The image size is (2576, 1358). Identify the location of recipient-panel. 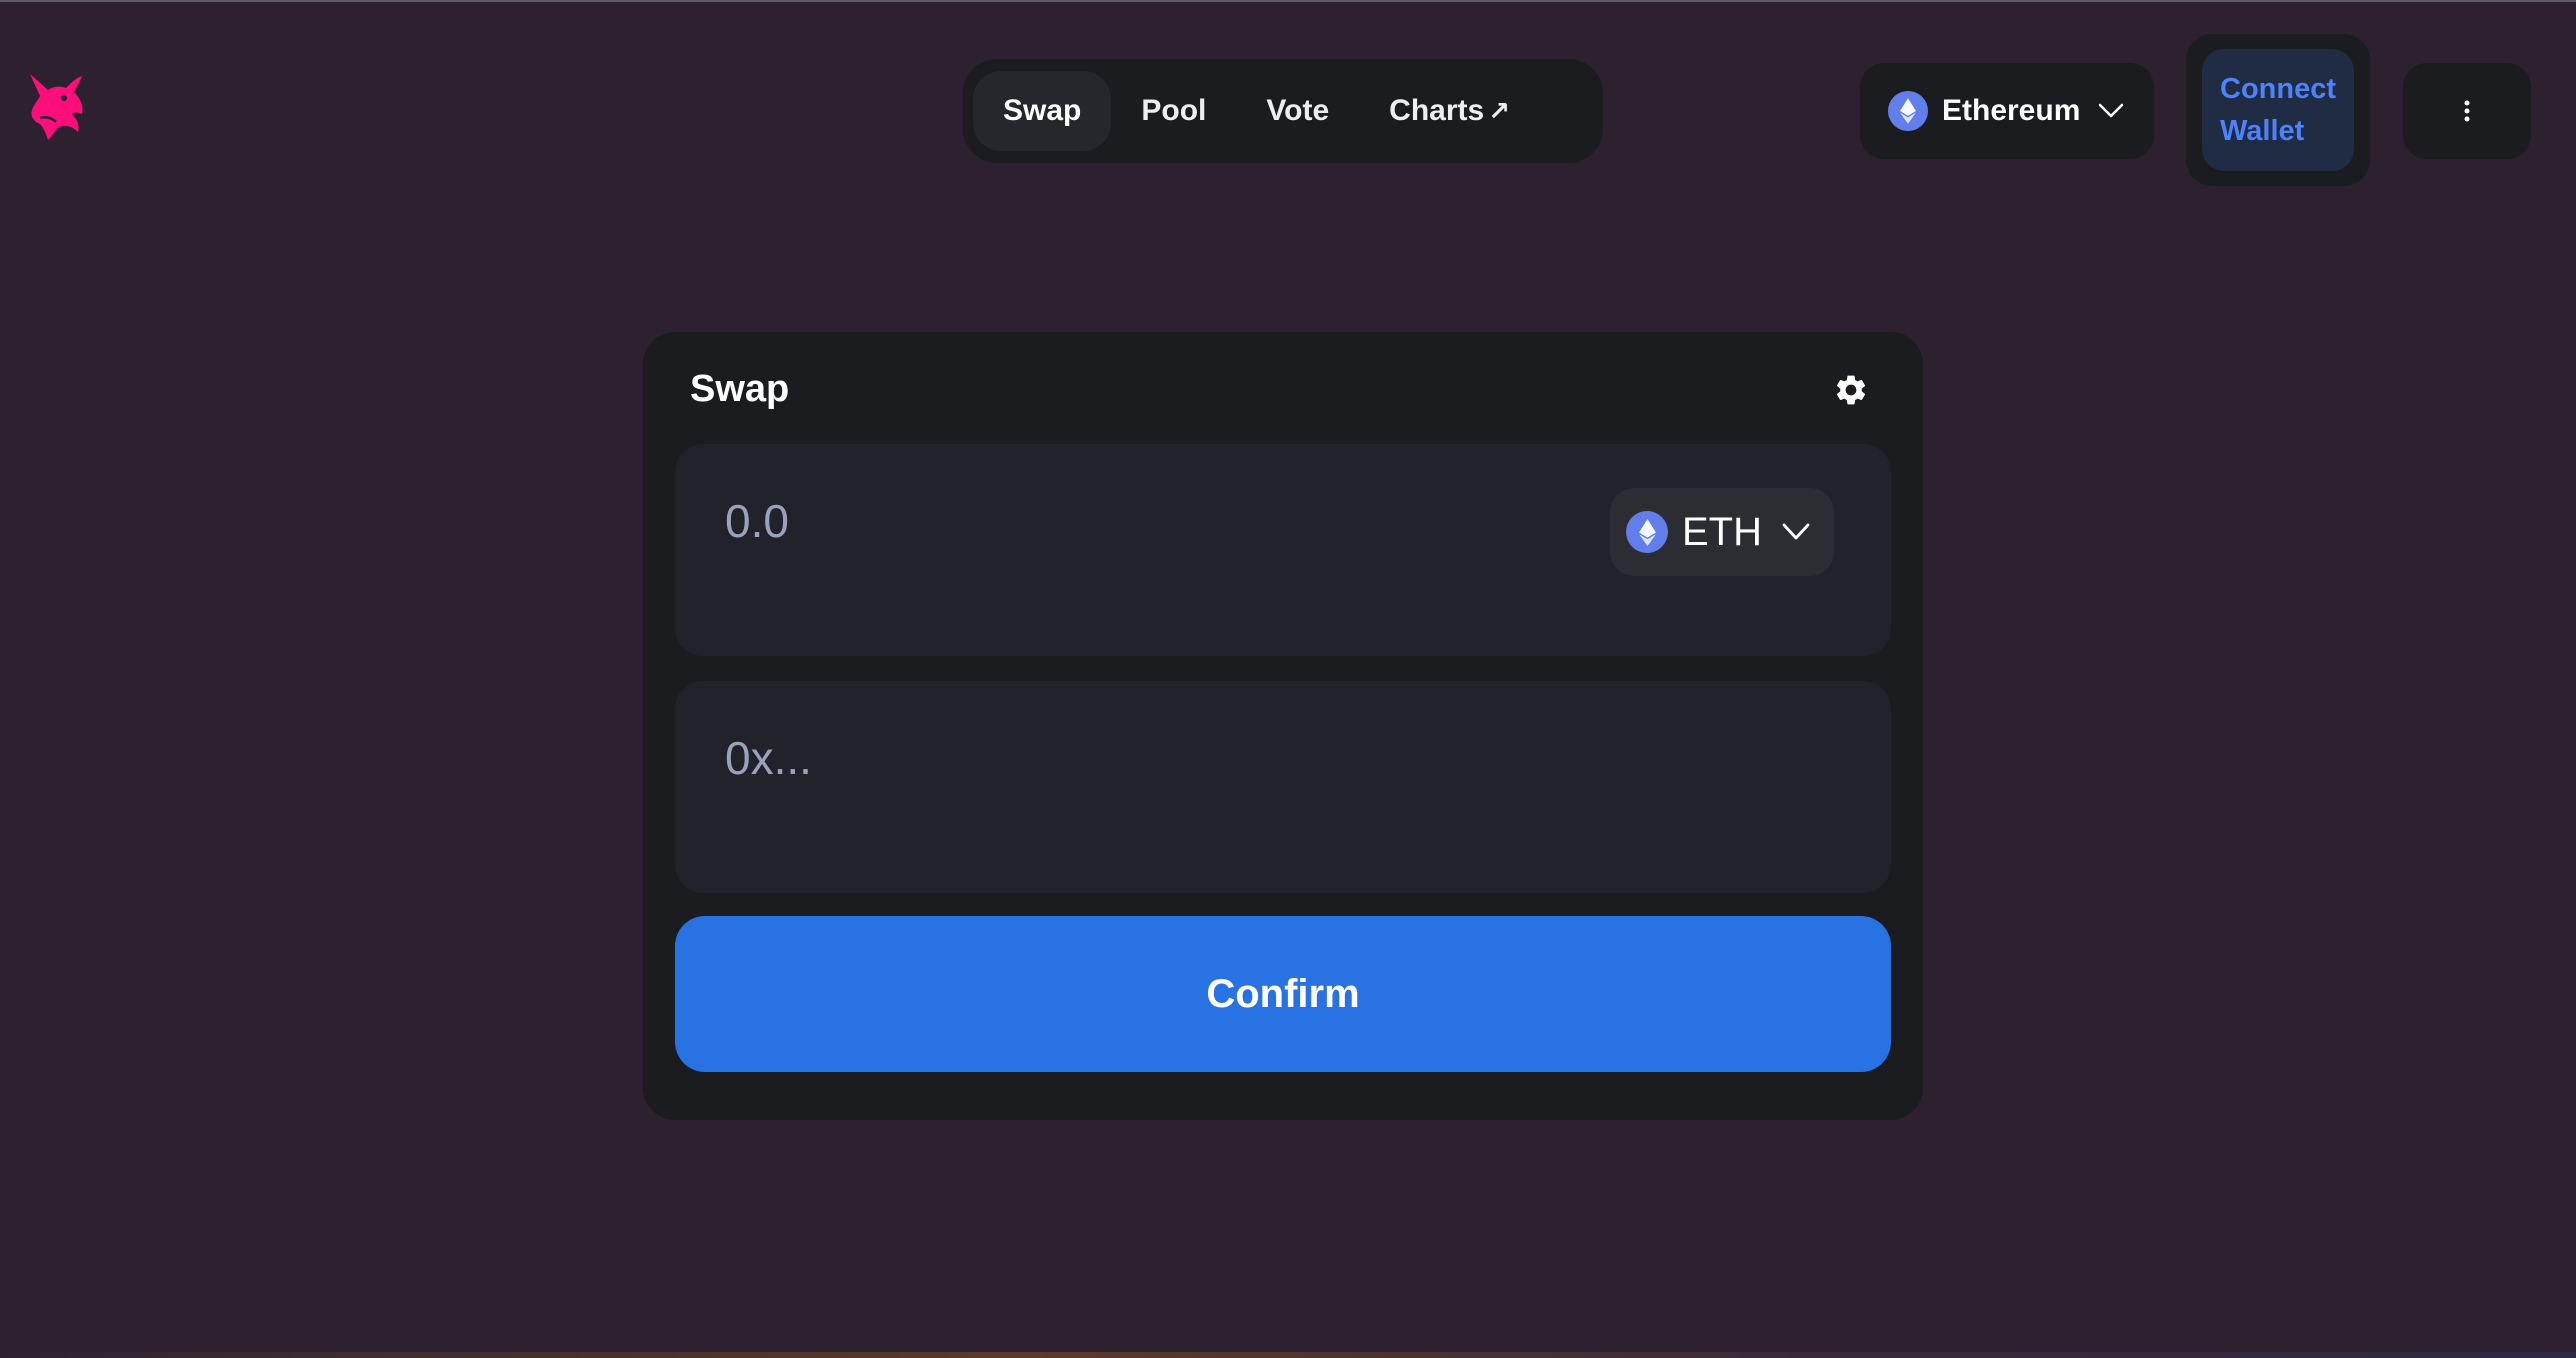
(1283, 787).